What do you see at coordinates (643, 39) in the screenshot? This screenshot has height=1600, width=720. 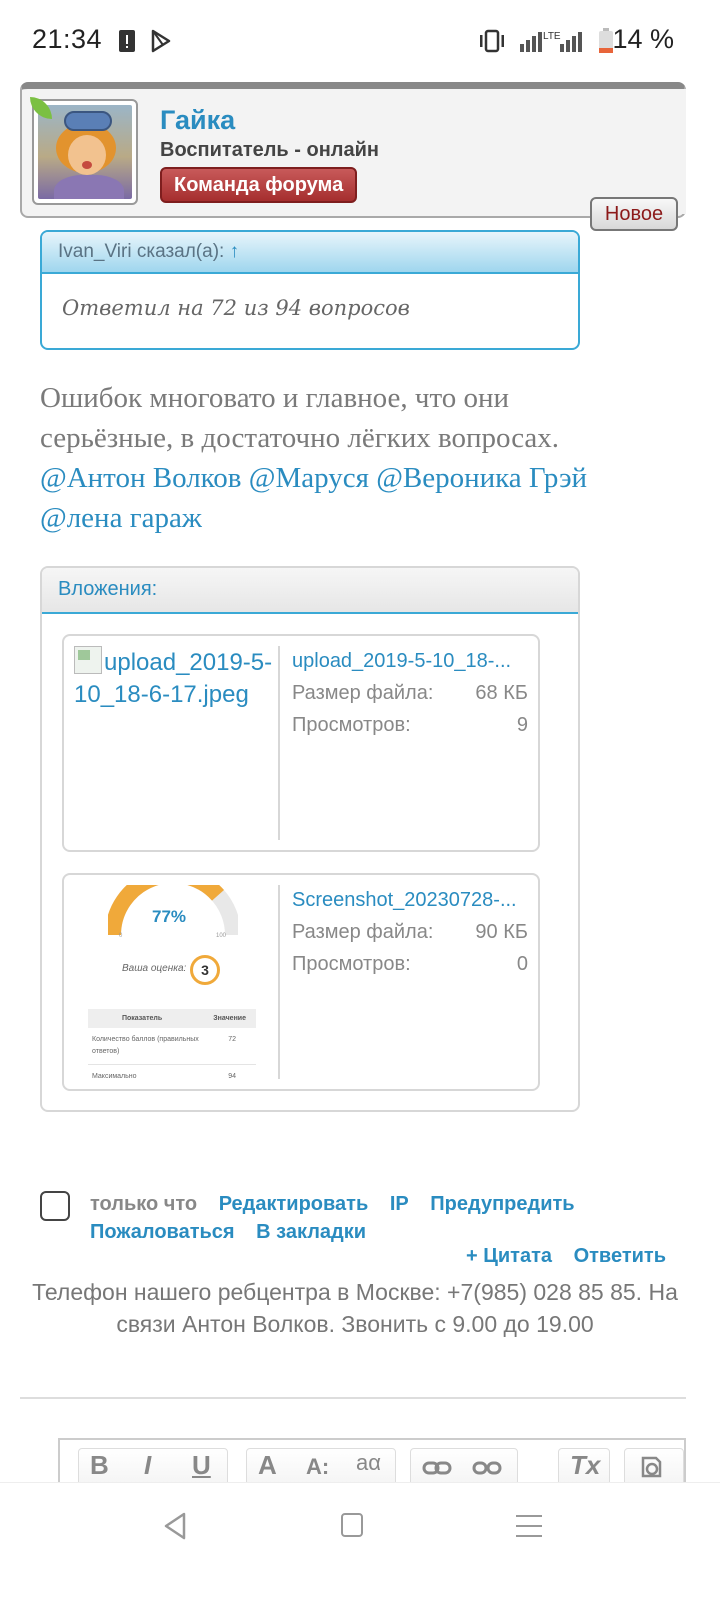 I see `battery-percent: 14 %` at bounding box center [643, 39].